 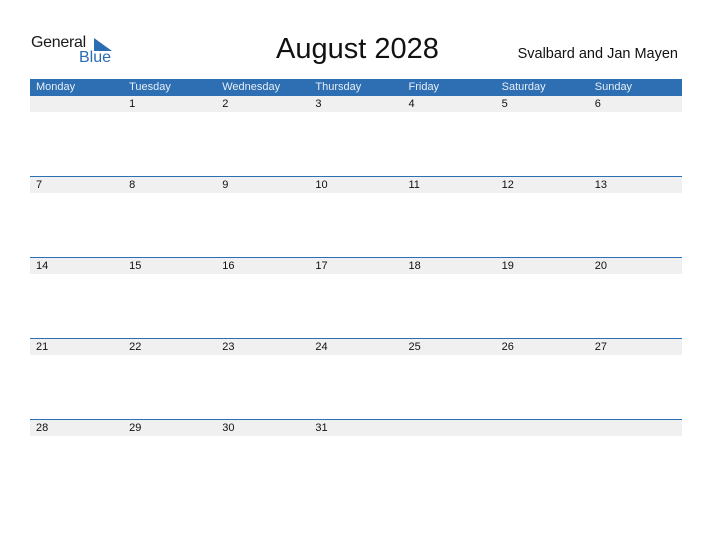 I want to click on week-row: 1 2 3 4 5 6, so click(x=356, y=104).